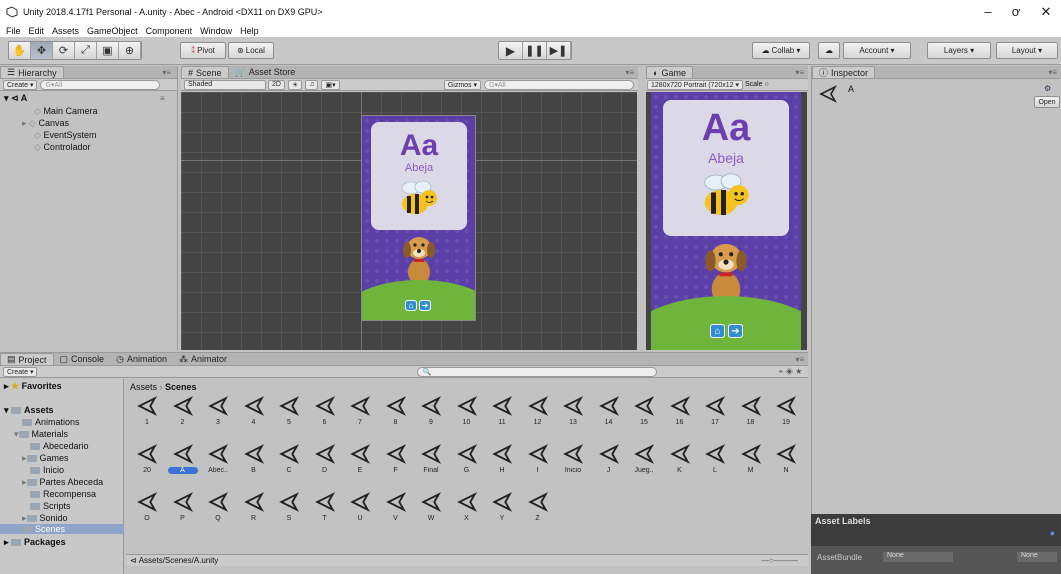 The width and height of the screenshot is (1061, 574). What do you see at coordinates (411, 305) in the screenshot?
I see `home-icon: ⌂` at bounding box center [411, 305].